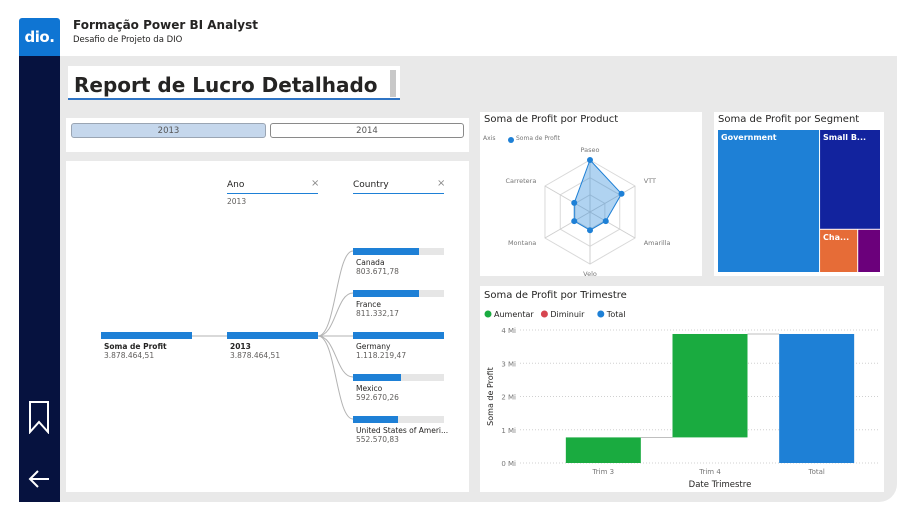 The height and width of the screenshot is (514, 913). I want to click on radar-axis-label: Carretera, so click(520, 181).